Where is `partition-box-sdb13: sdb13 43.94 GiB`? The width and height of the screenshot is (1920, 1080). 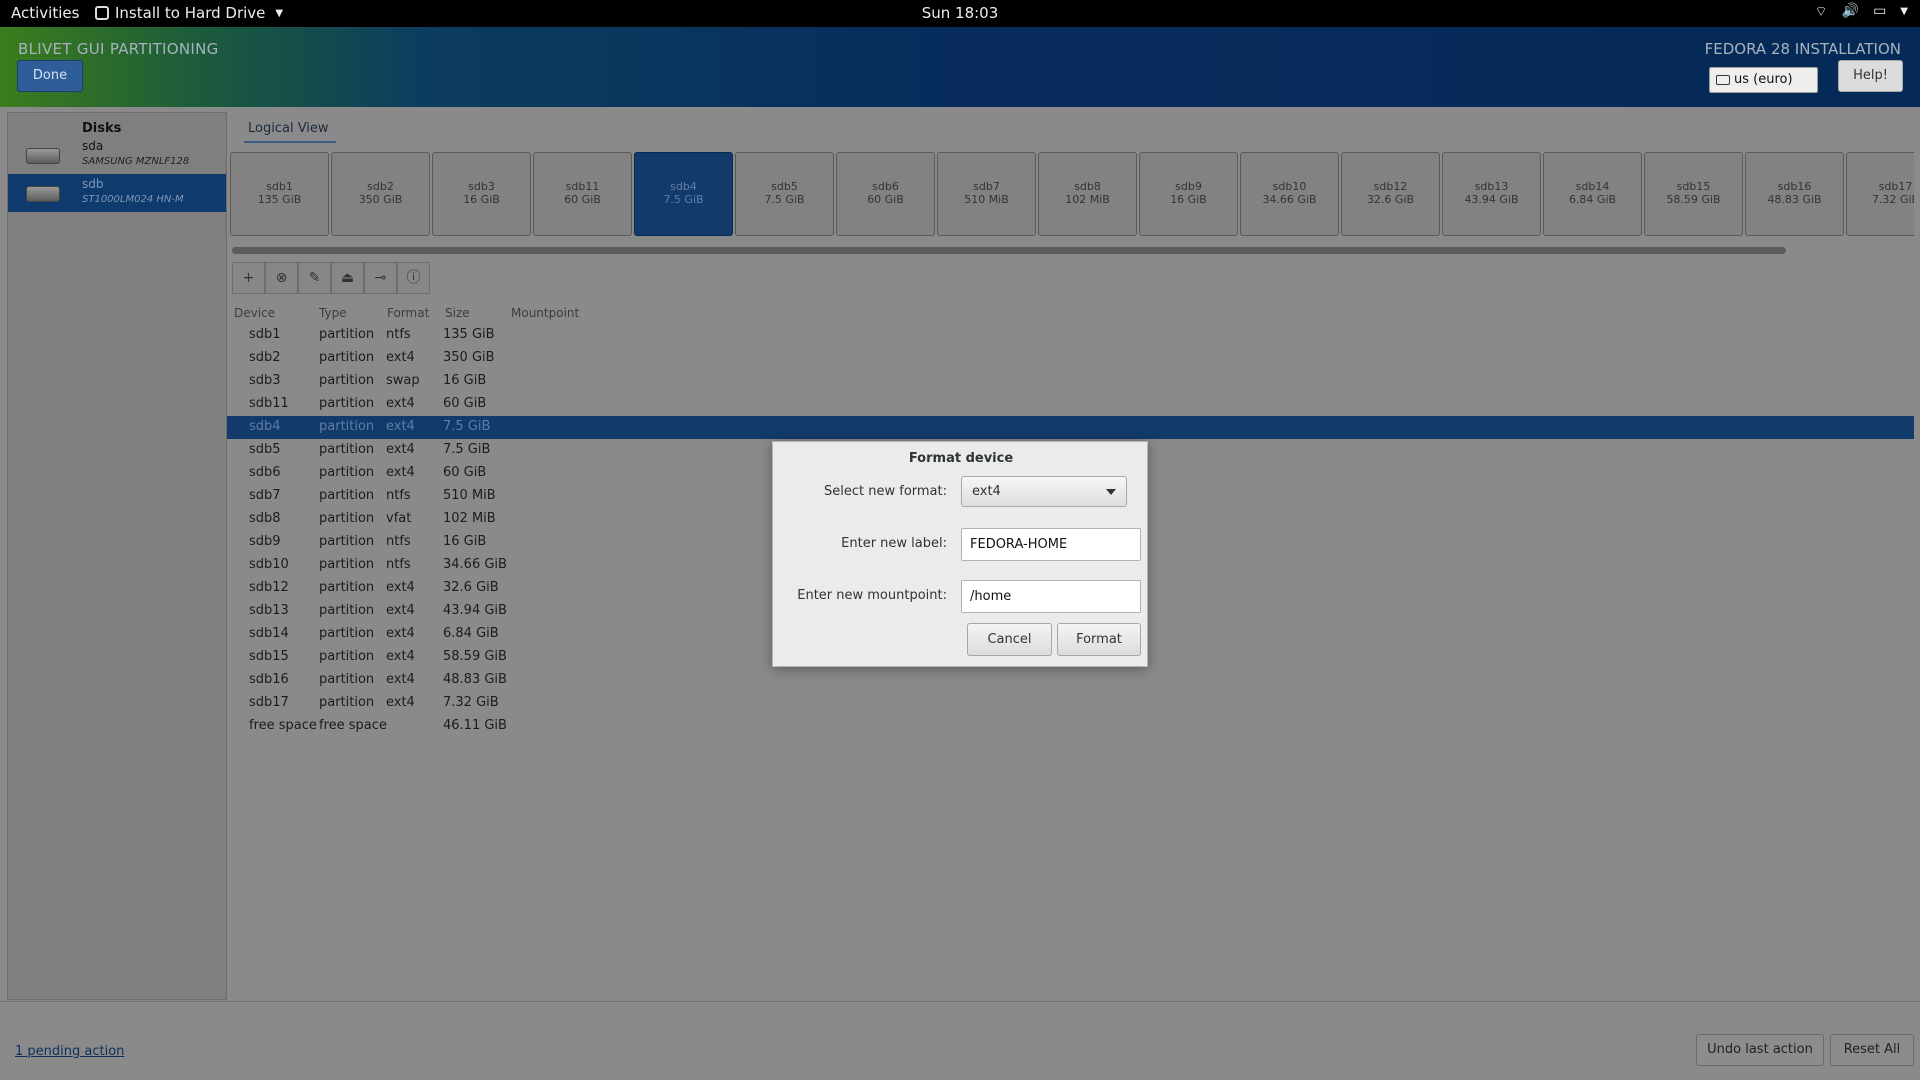
partition-box-sdb13: sdb13 43.94 GiB is located at coordinates (1491, 194).